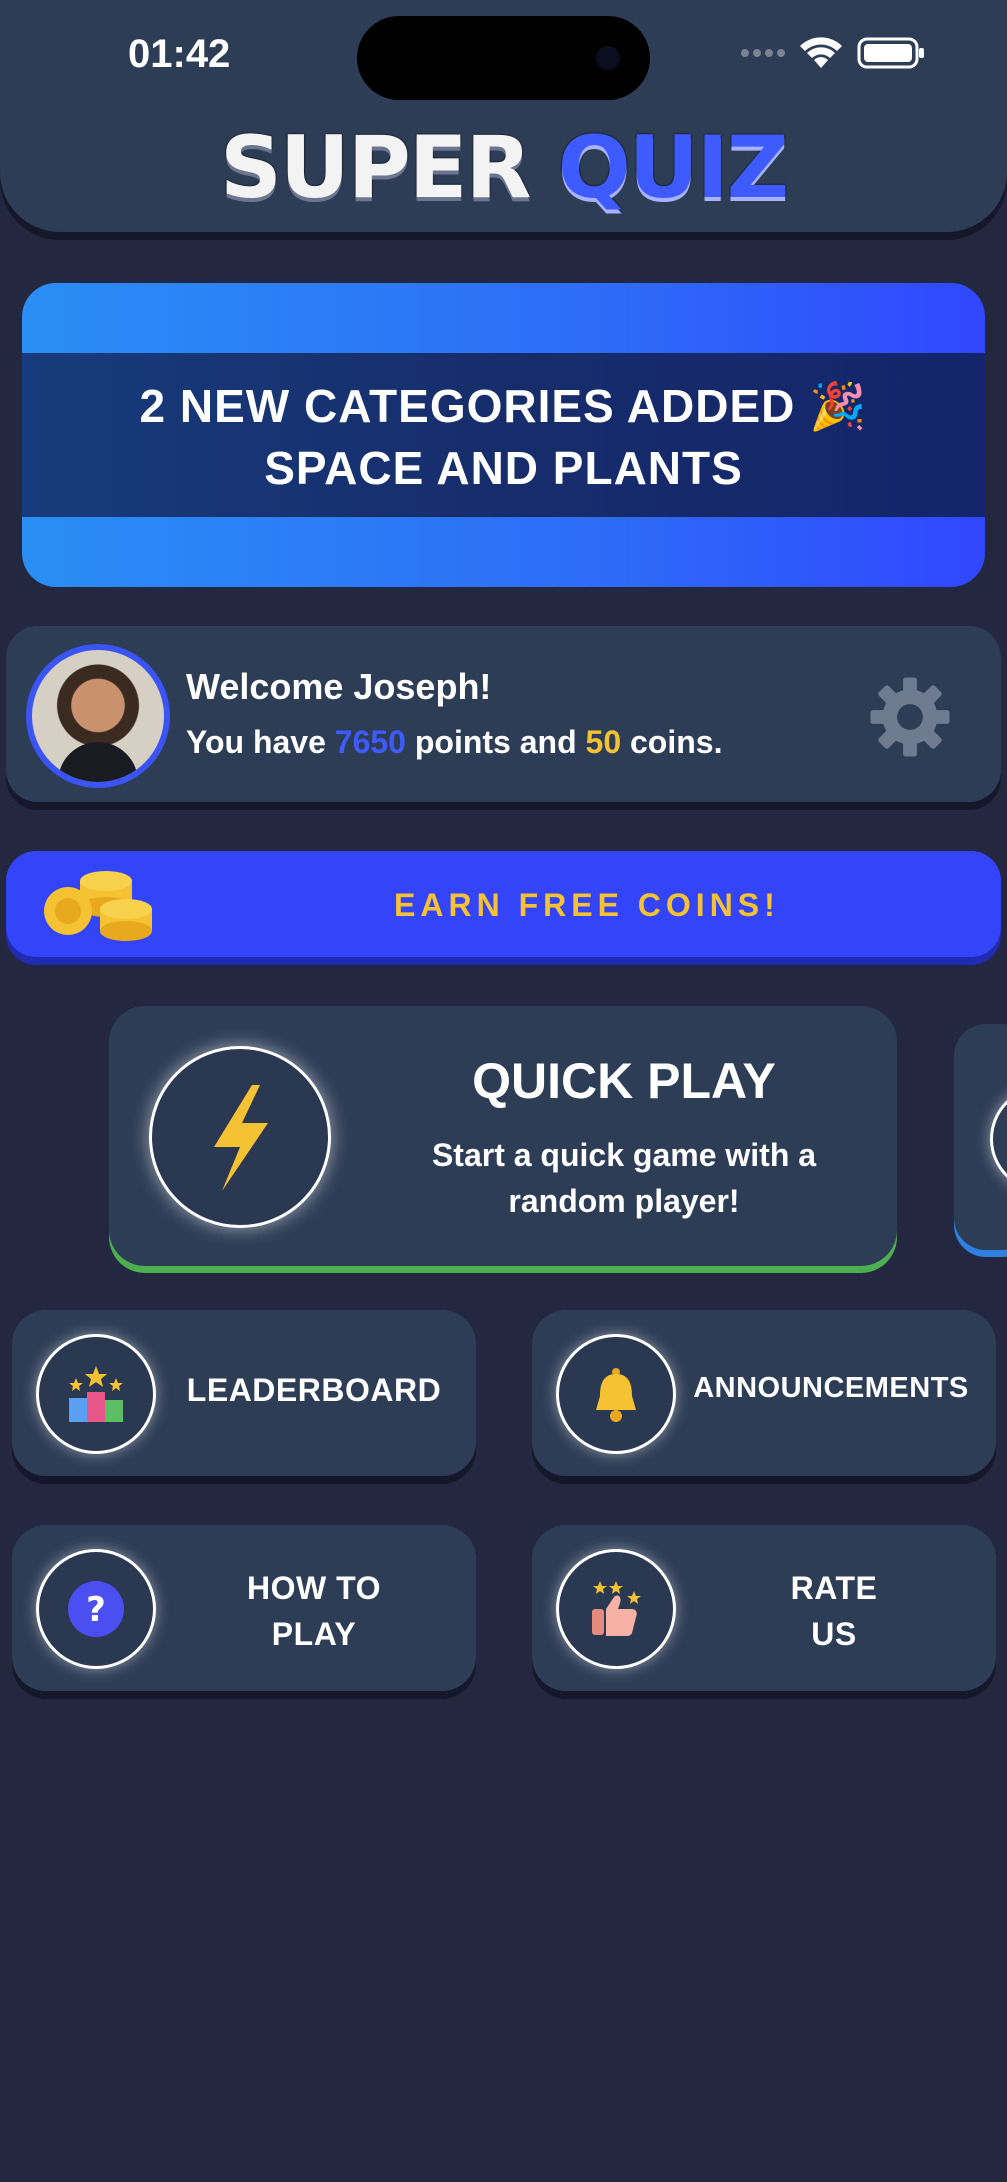  What do you see at coordinates (624, 1081) in the screenshot?
I see `quick-play-title: QUICK PLAY` at bounding box center [624, 1081].